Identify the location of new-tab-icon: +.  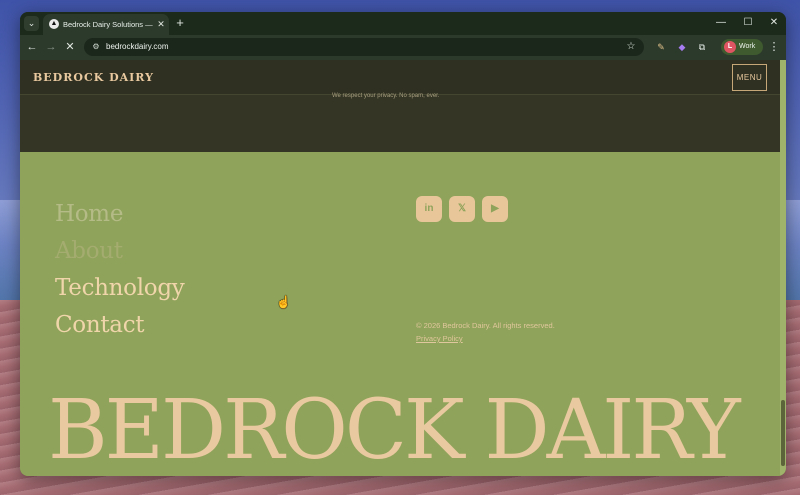
(180, 23).